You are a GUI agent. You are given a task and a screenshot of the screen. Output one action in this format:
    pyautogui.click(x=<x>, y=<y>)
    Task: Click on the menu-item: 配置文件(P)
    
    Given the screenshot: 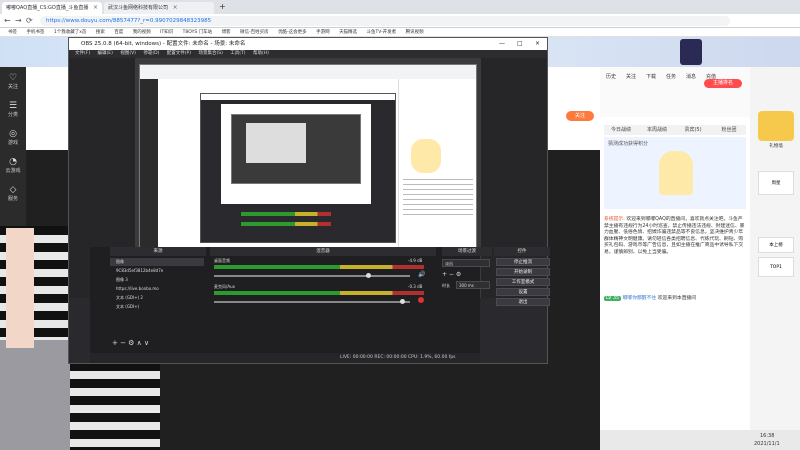 What is the action you would take?
    pyautogui.click(x=179, y=54)
    